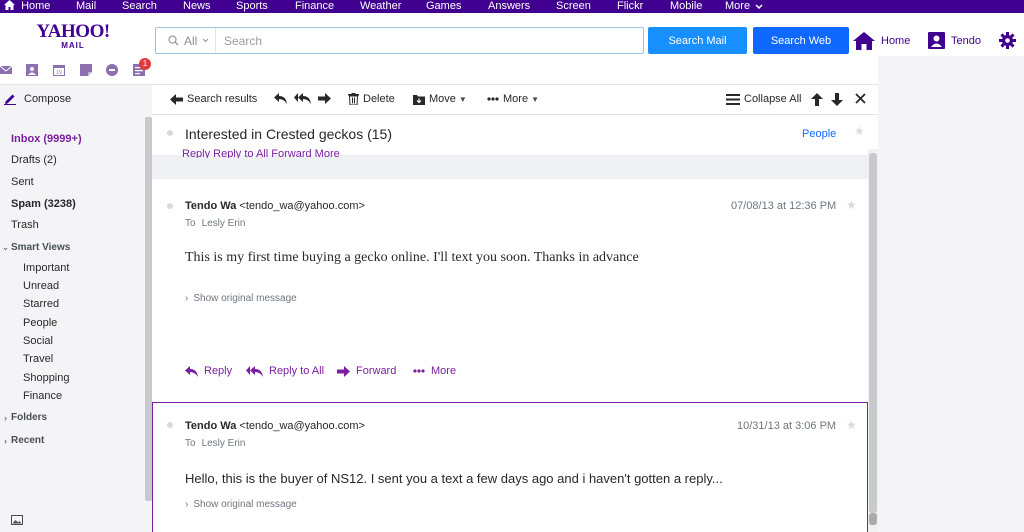 The height and width of the screenshot is (532, 1024). What do you see at coordinates (22, 182) in the screenshot?
I see `sidebar-item-sent: Sent` at bounding box center [22, 182].